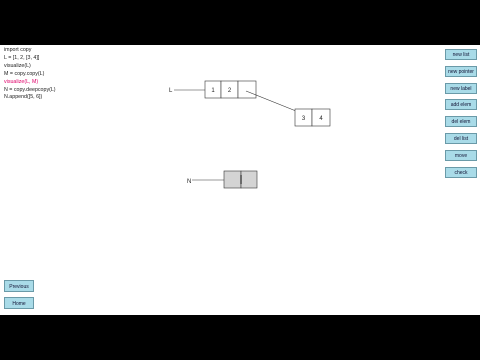 The height and width of the screenshot is (360, 480). What do you see at coordinates (461, 138) in the screenshot?
I see `del-list-button: del list` at bounding box center [461, 138].